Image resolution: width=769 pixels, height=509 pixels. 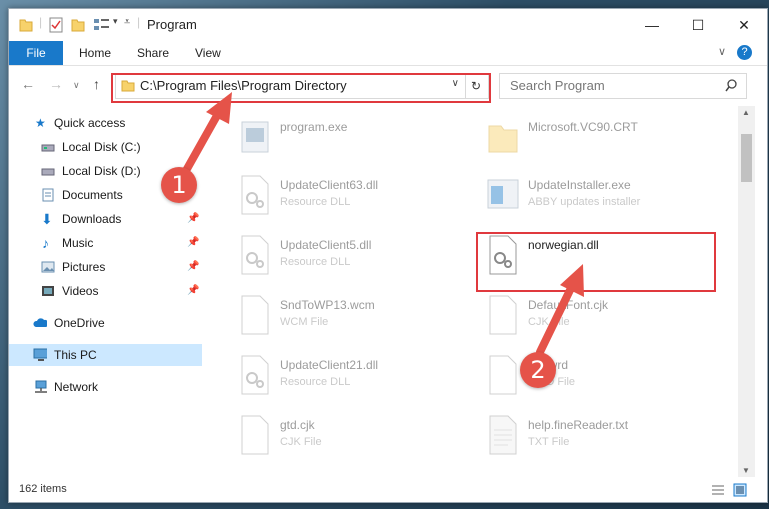 I want to click on sidebar-item-videos: Videos 📌, so click(x=105, y=291).